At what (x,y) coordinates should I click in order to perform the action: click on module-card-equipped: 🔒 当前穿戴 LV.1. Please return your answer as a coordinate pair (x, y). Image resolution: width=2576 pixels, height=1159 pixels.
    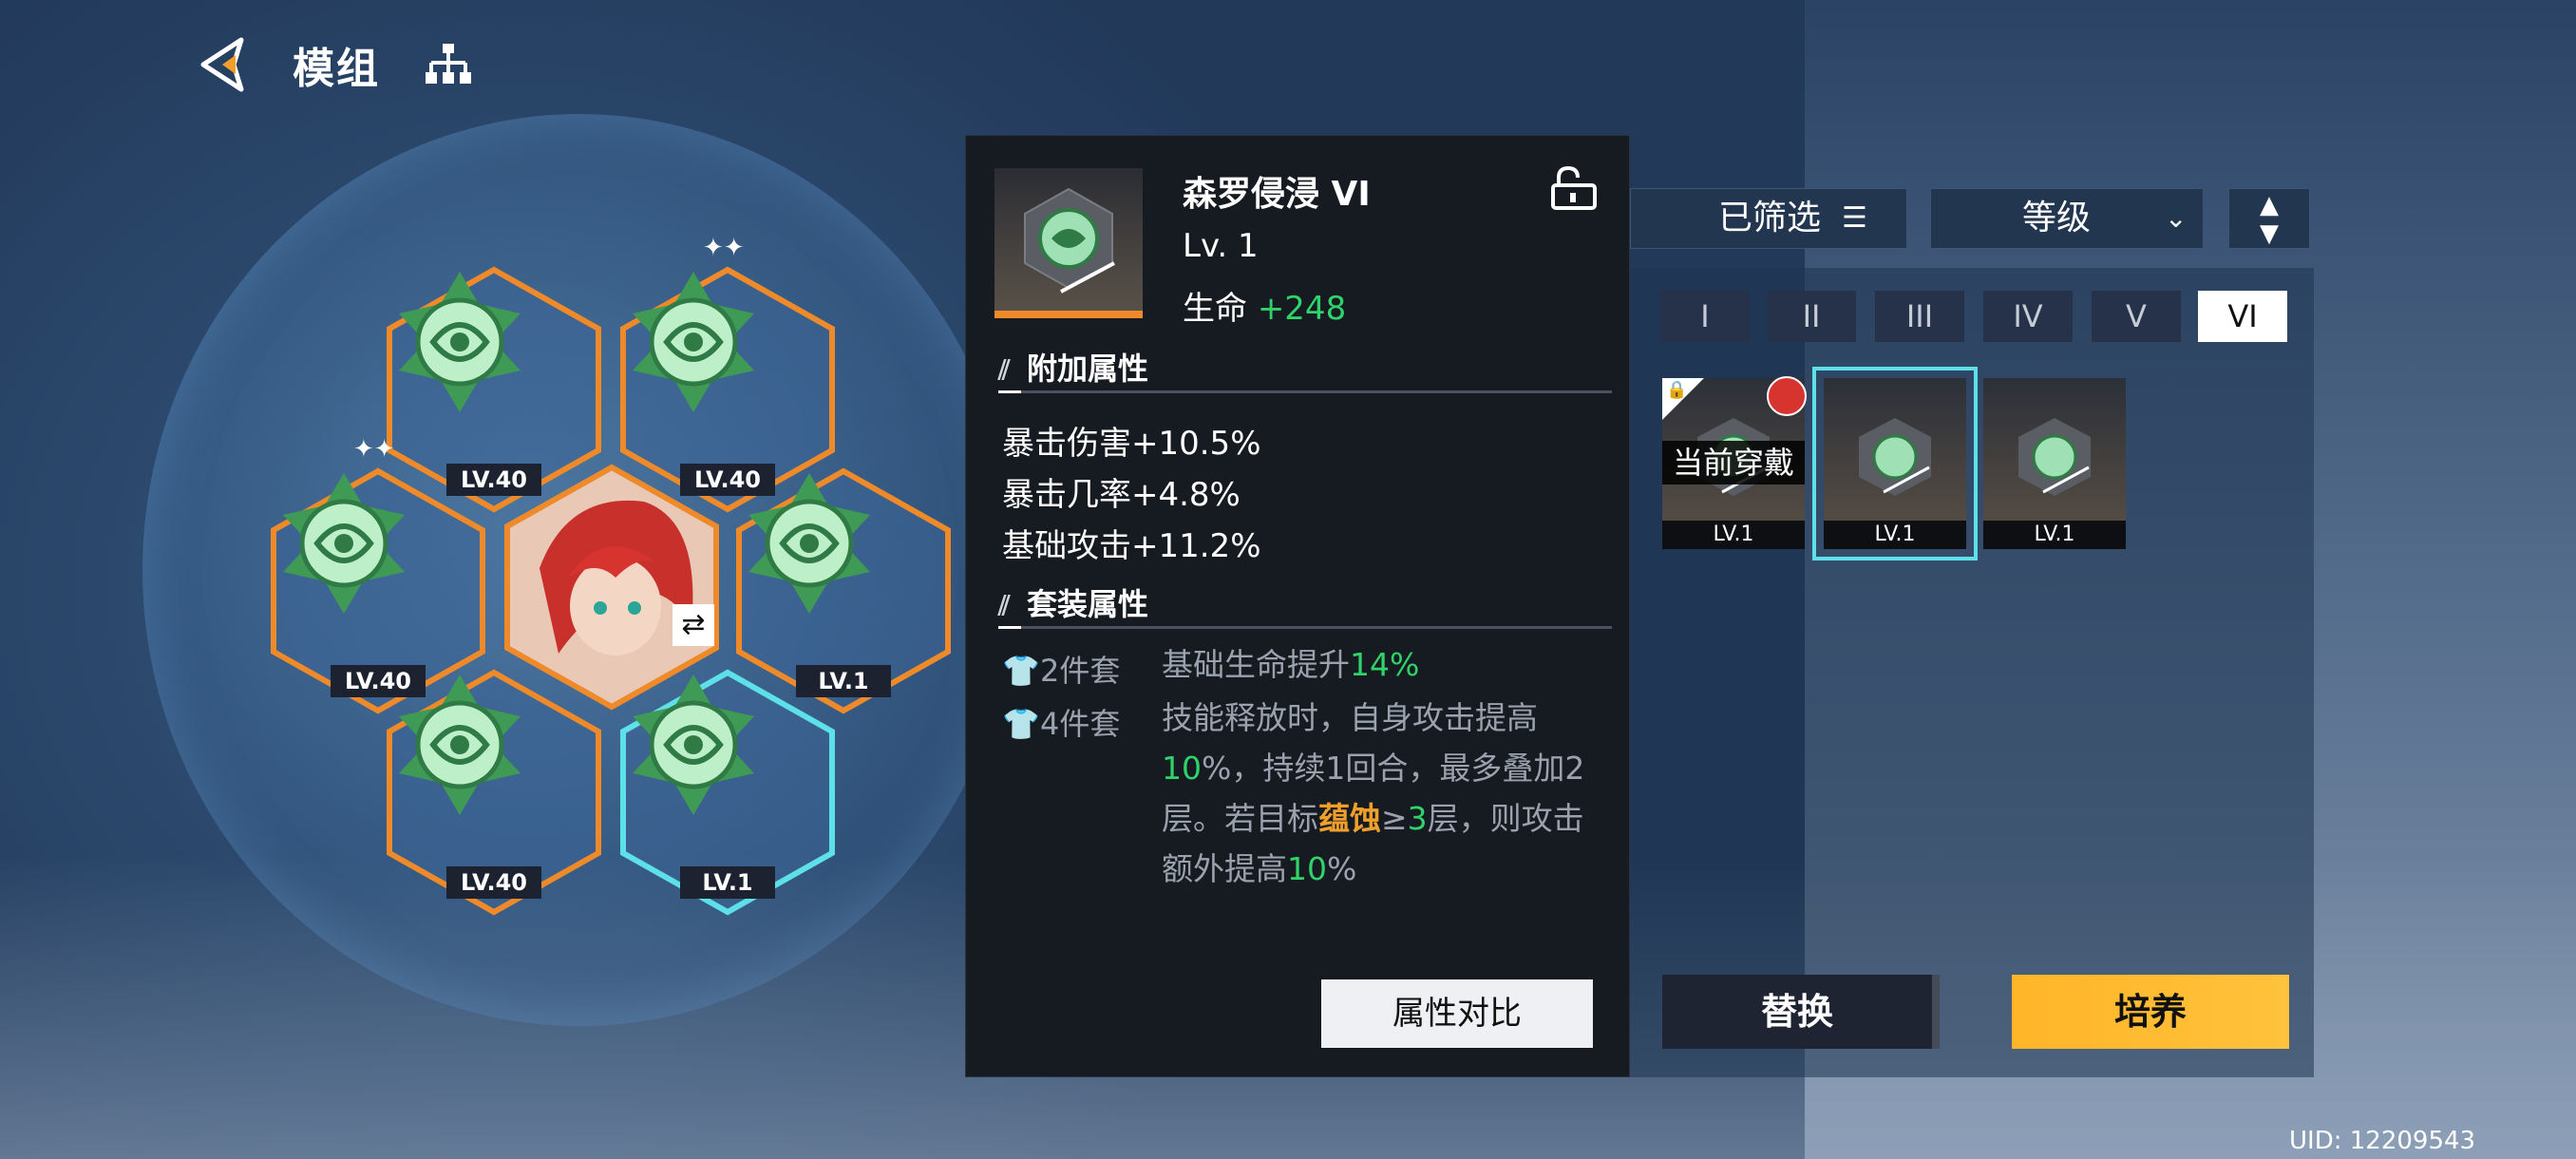
    Looking at the image, I should click on (1734, 462).